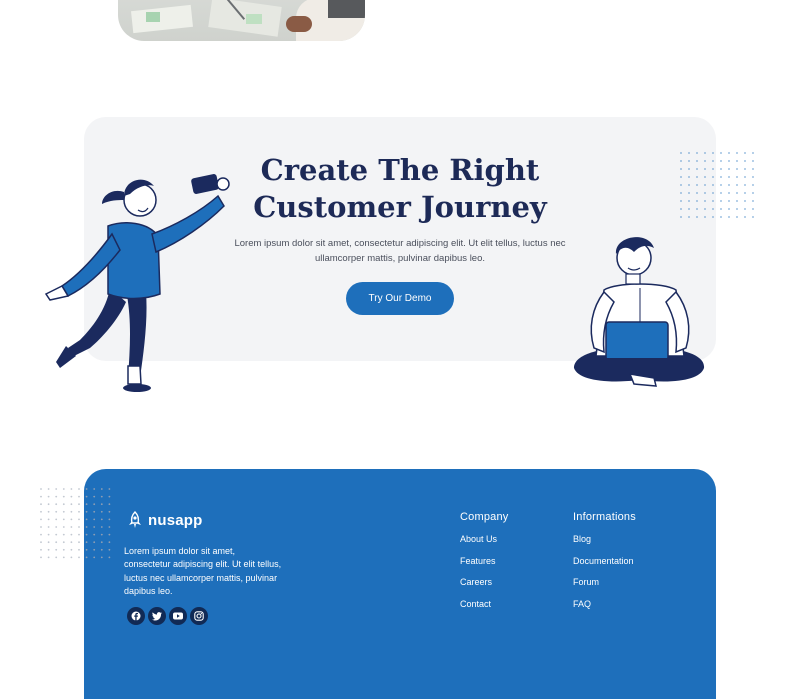  I want to click on man-laptop-illustration, so click(639, 312).